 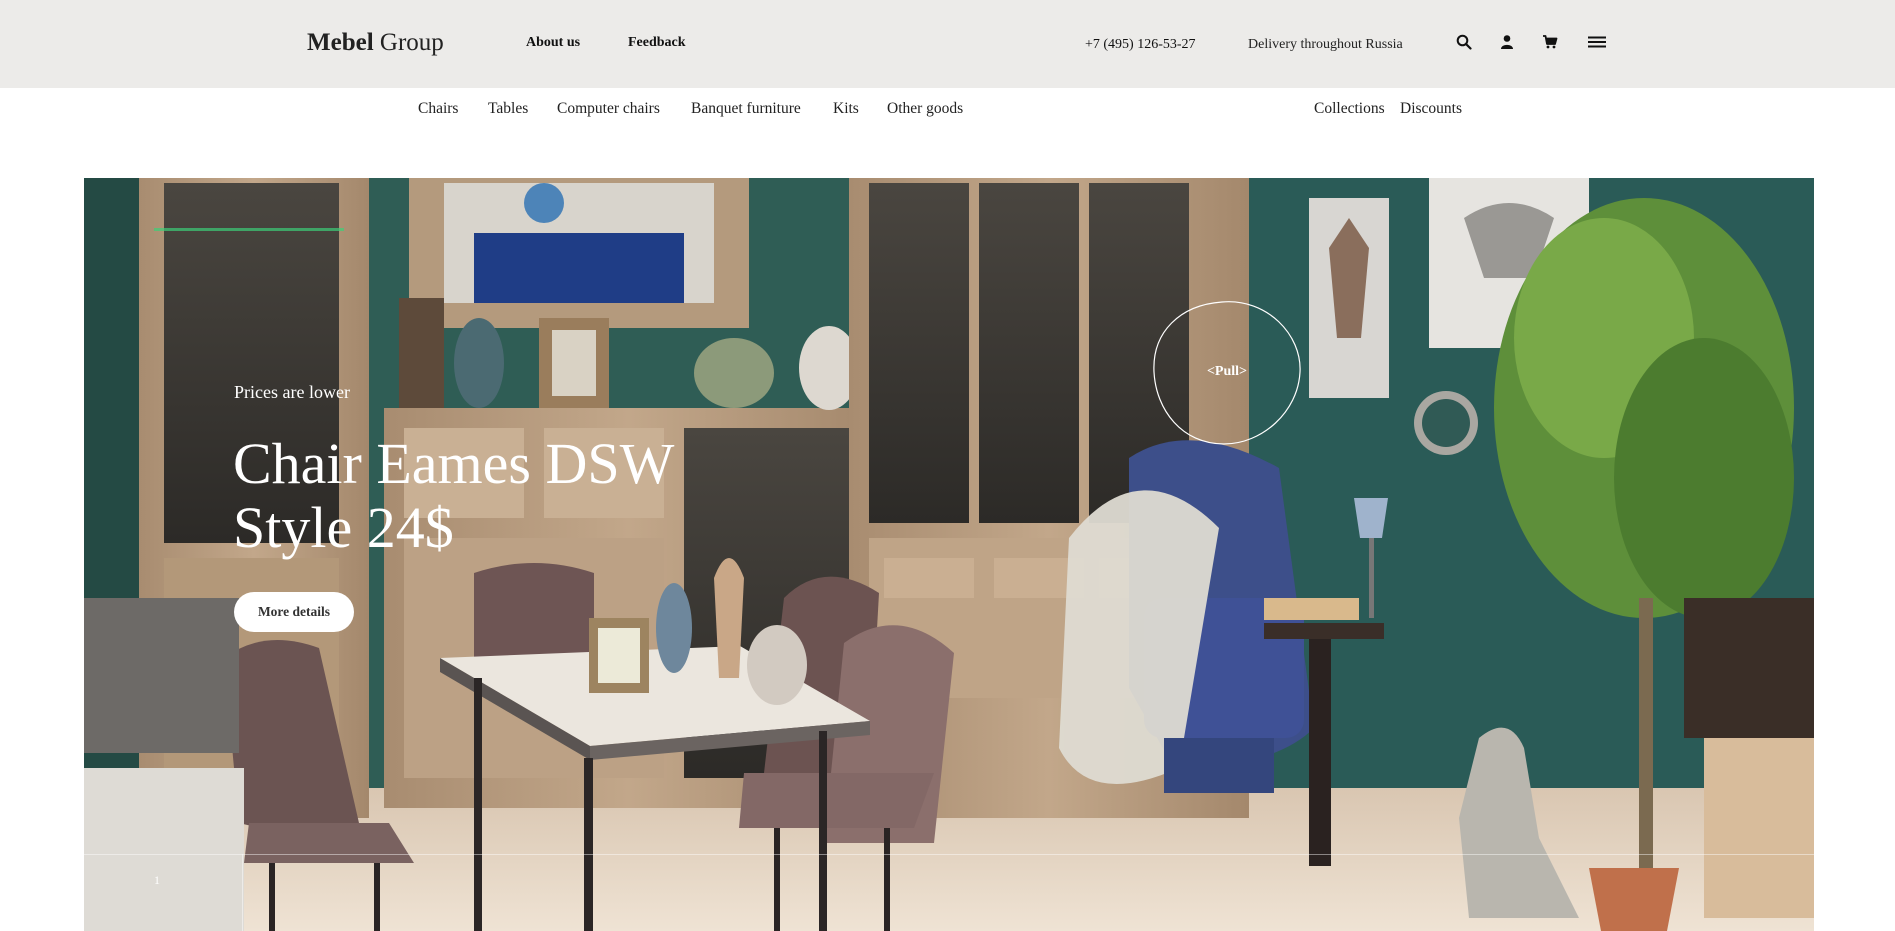 I want to click on hero-title: Chair Eames DSW Style 24$, so click(x=453, y=495).